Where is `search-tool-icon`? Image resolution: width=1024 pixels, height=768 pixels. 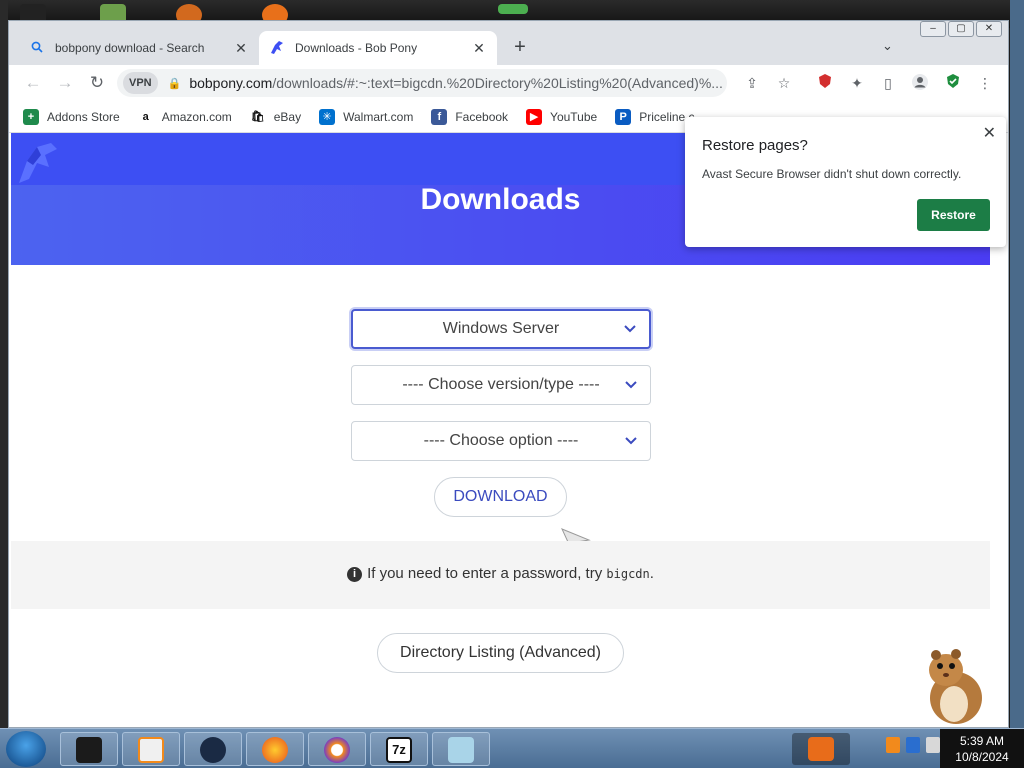 search-tool-icon is located at coordinates (821, 749).